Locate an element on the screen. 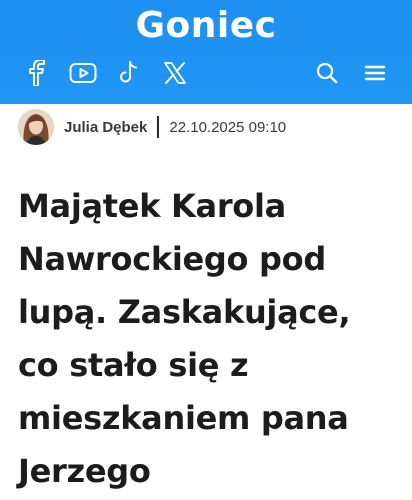 Image resolution: width=412 pixels, height=500 pixels. social-links is located at coordinates (106, 73).